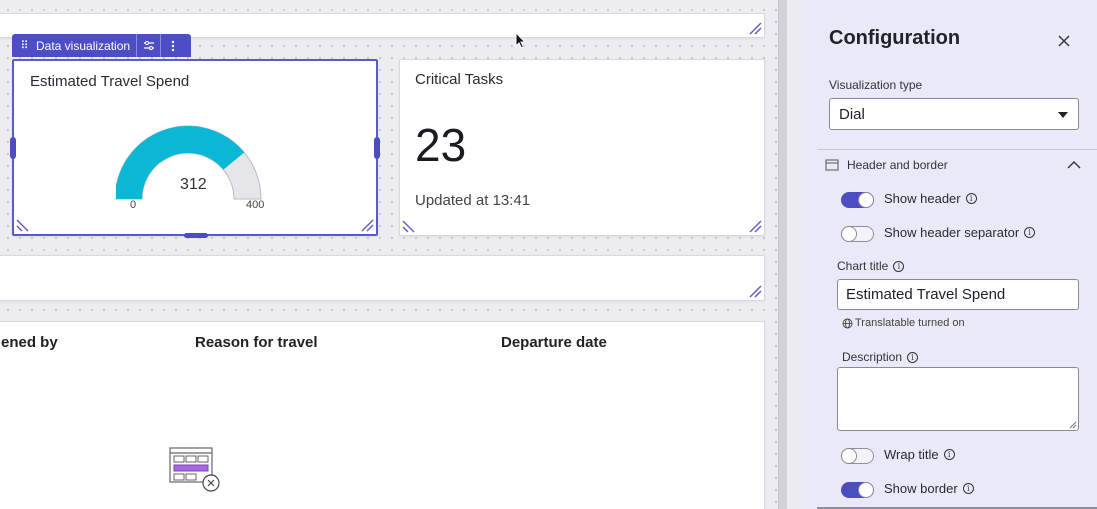 The height and width of the screenshot is (509, 1097). What do you see at coordinates (441, 145) in the screenshot?
I see `tasks-count: 23` at bounding box center [441, 145].